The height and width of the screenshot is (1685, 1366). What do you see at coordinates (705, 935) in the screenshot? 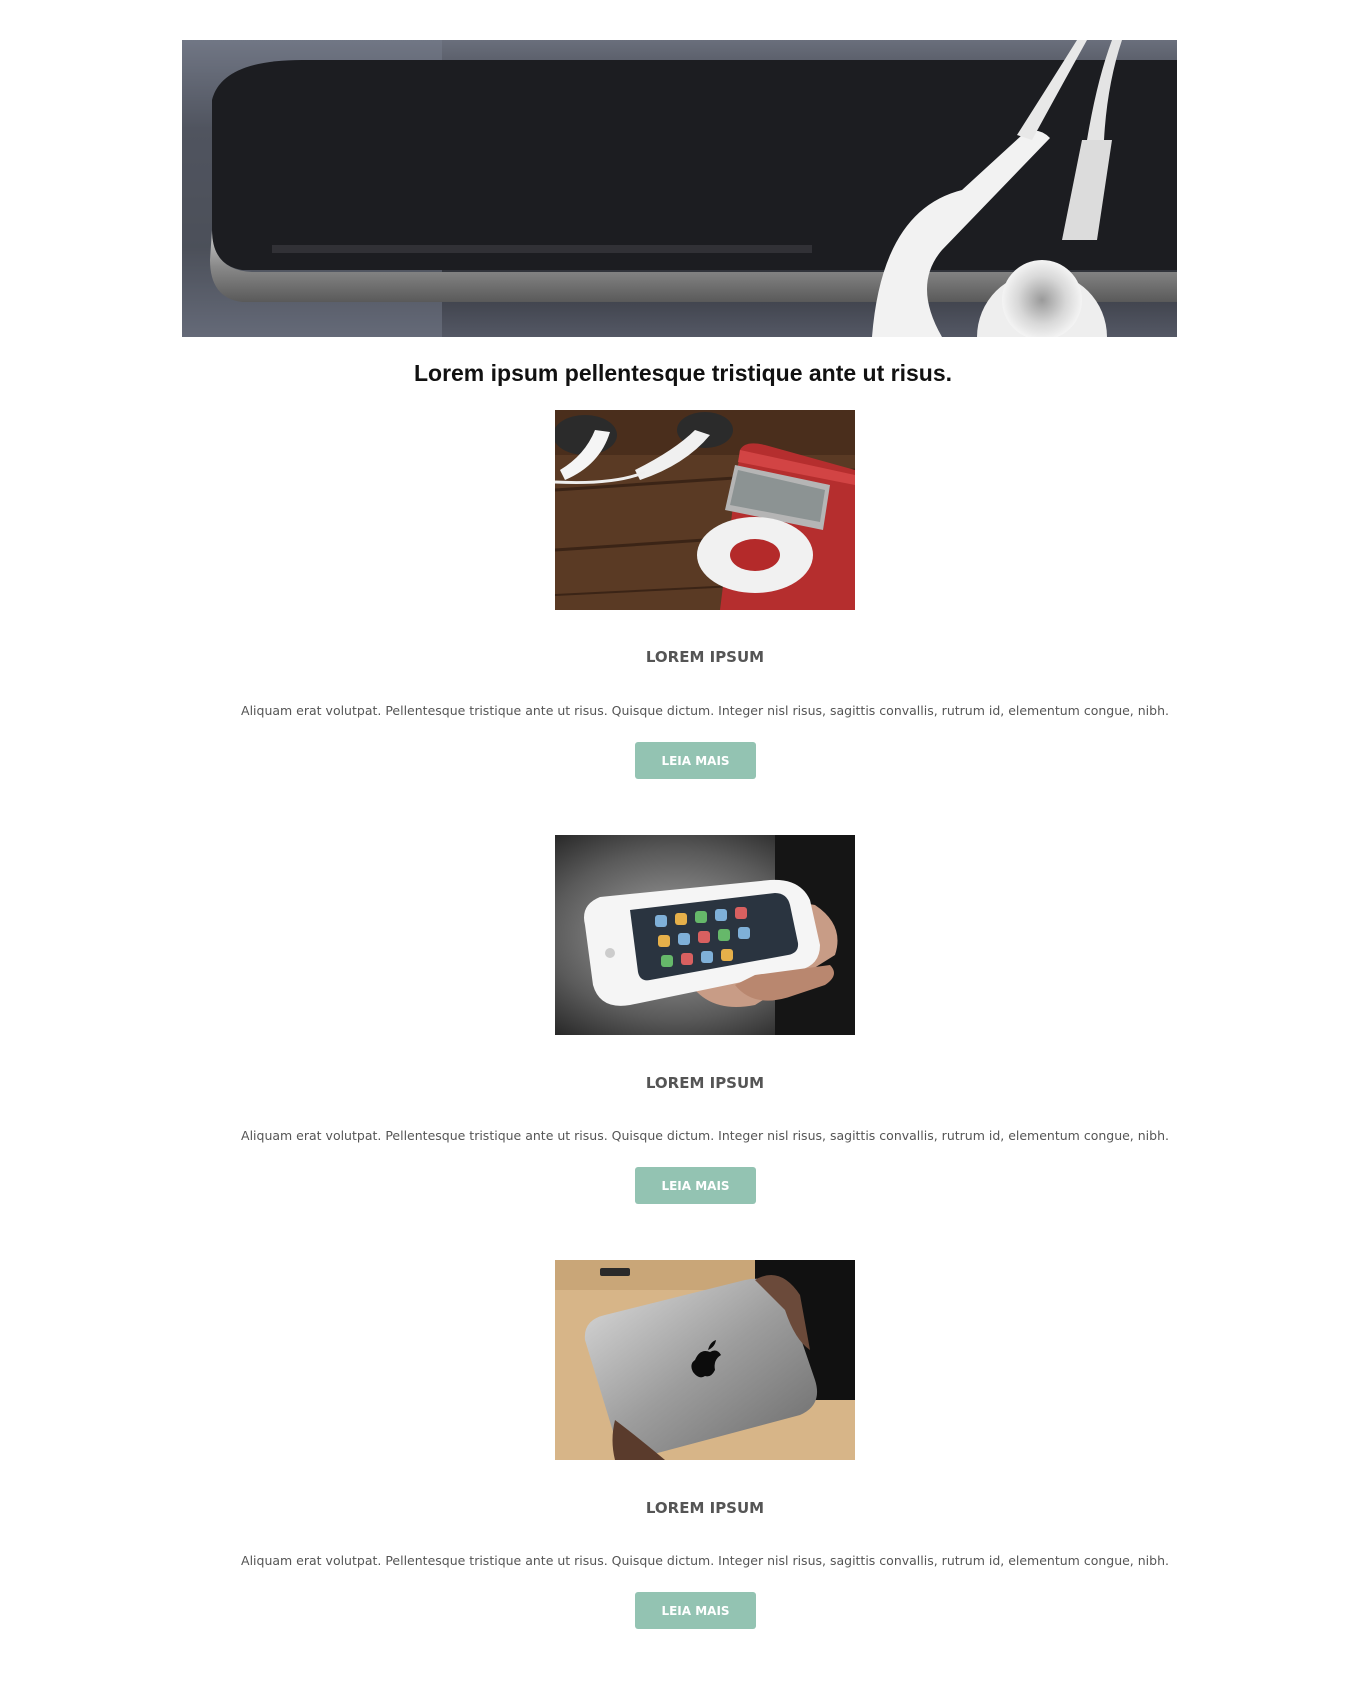
I see `smartphone-image` at bounding box center [705, 935].